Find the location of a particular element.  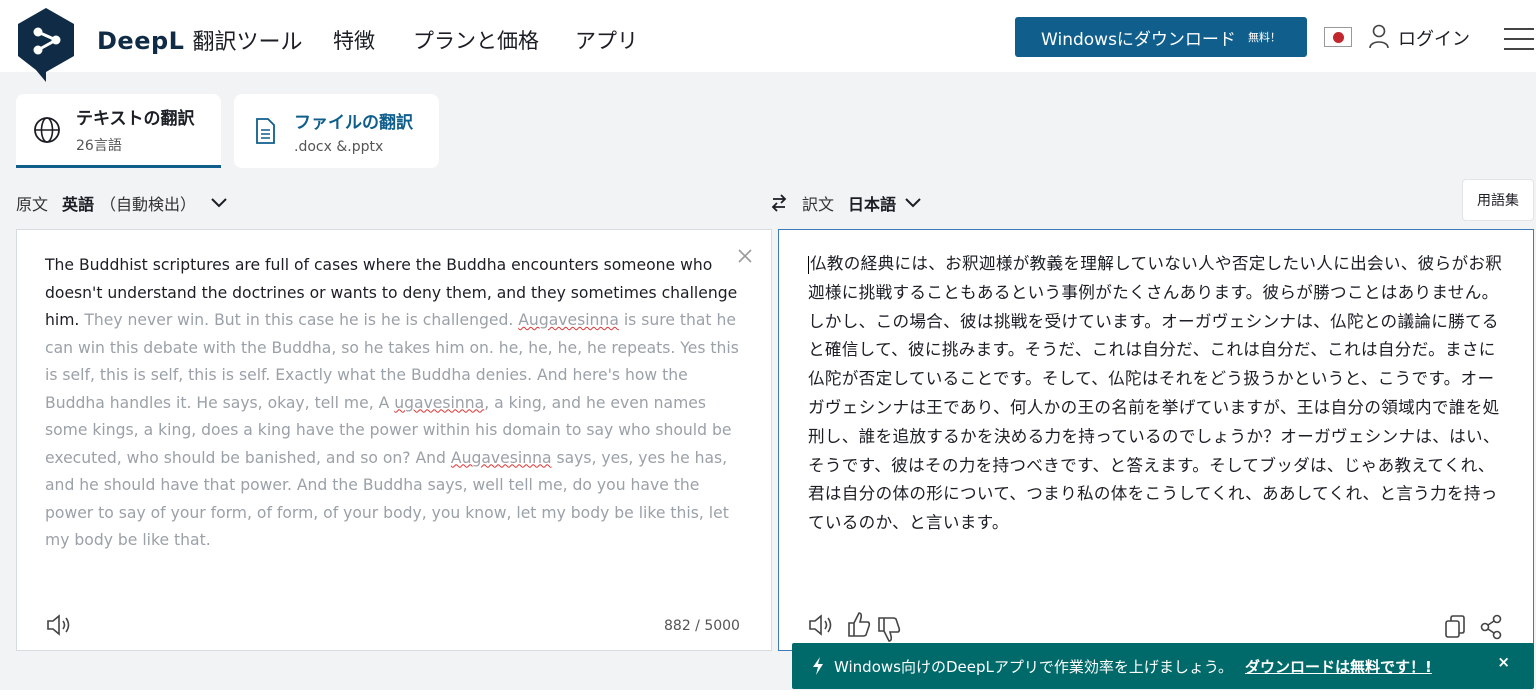

windows-download-button: Windowsにダウンロード 無料！ is located at coordinates (1161, 37).